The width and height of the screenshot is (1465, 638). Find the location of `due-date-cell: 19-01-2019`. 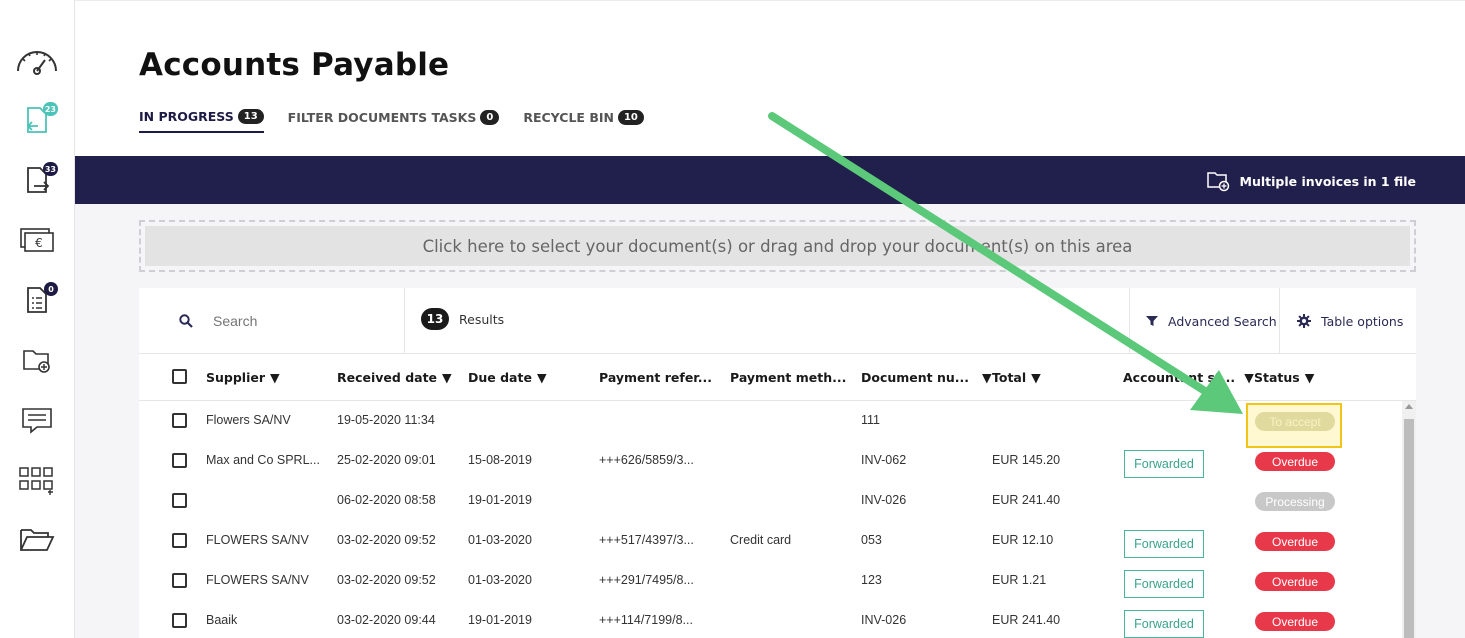

due-date-cell: 19-01-2019 is located at coordinates (500, 620).